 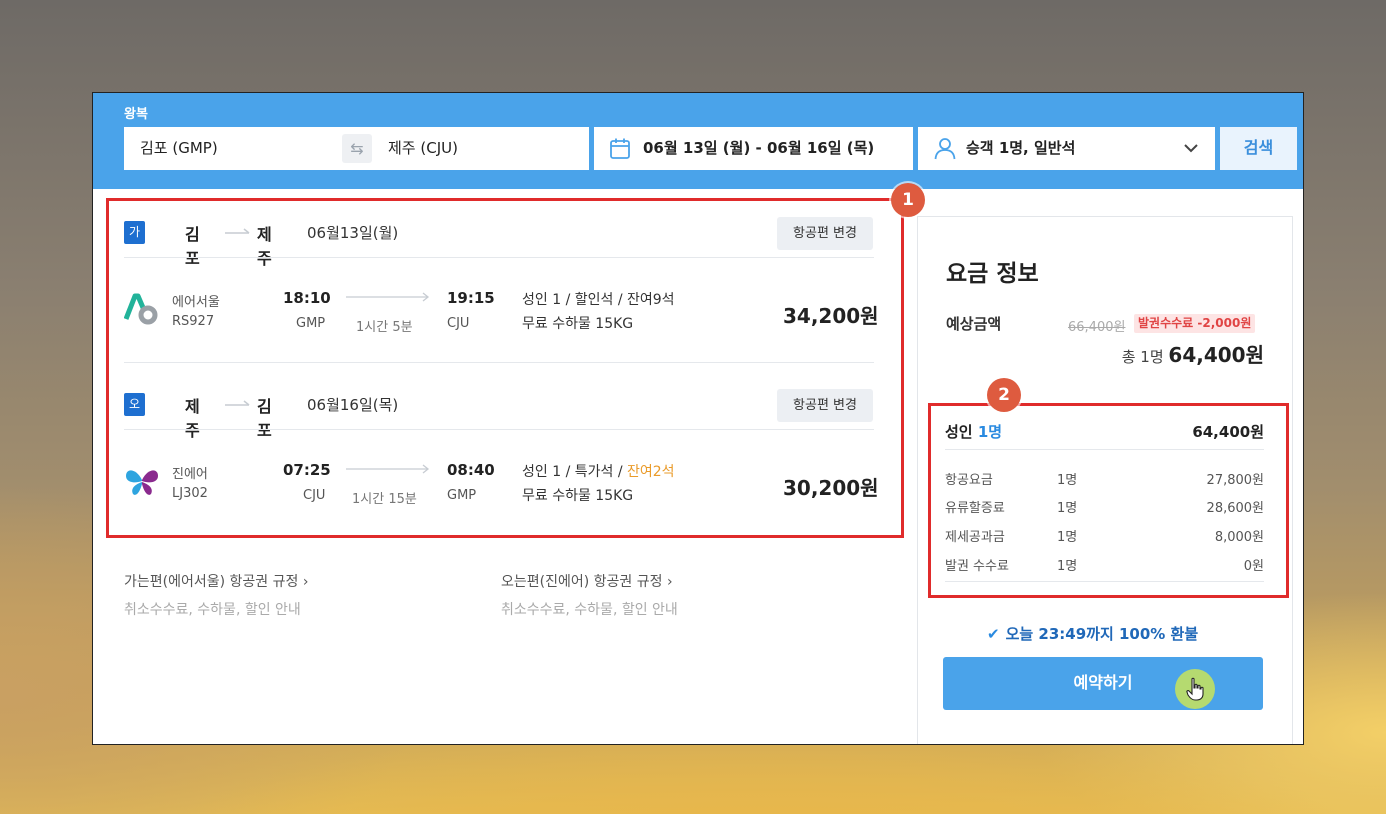 What do you see at coordinates (620, 148) in the screenshot?
I see `calendar-icon` at bounding box center [620, 148].